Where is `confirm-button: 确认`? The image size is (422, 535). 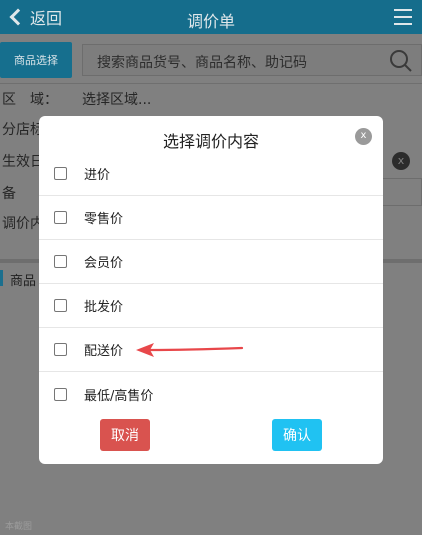
confirm-button: 确认 is located at coordinates (297, 435).